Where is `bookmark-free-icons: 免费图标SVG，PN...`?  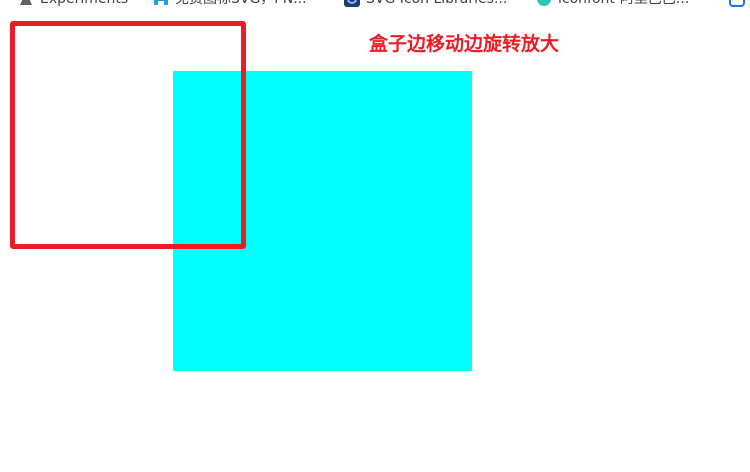
bookmark-free-icons: 免费图标SVG，PN... is located at coordinates (230, 5).